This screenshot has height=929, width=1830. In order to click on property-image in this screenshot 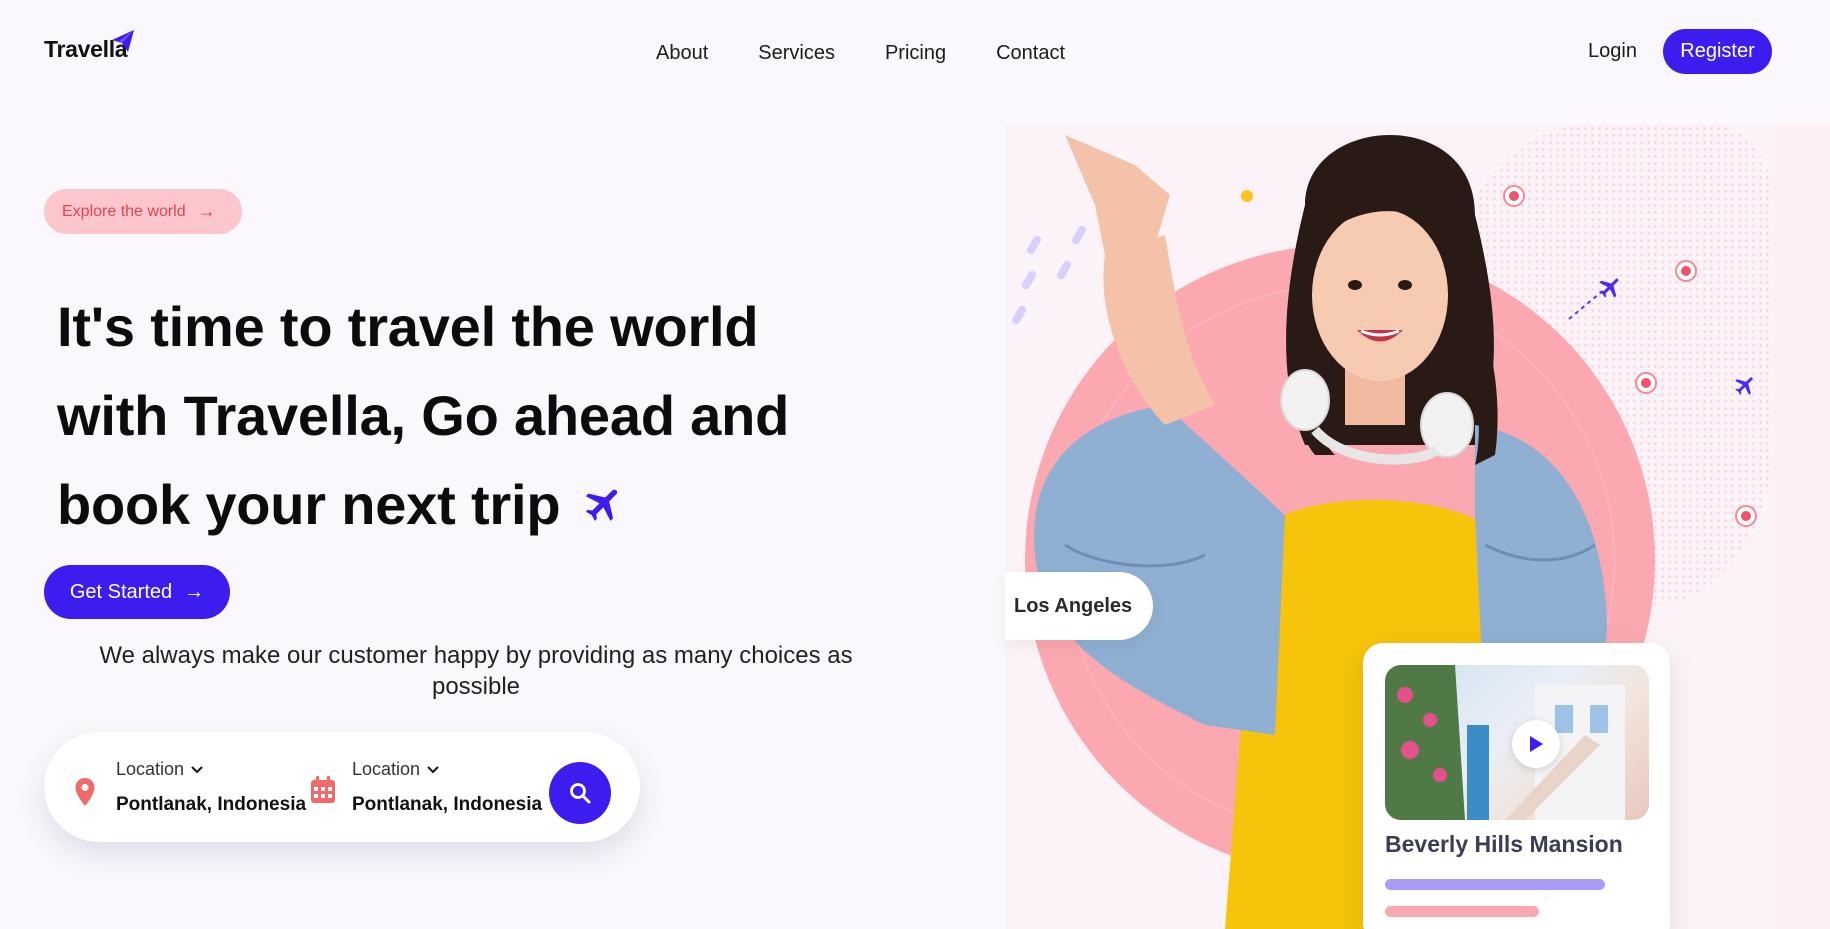, I will do `click(1517, 742)`.